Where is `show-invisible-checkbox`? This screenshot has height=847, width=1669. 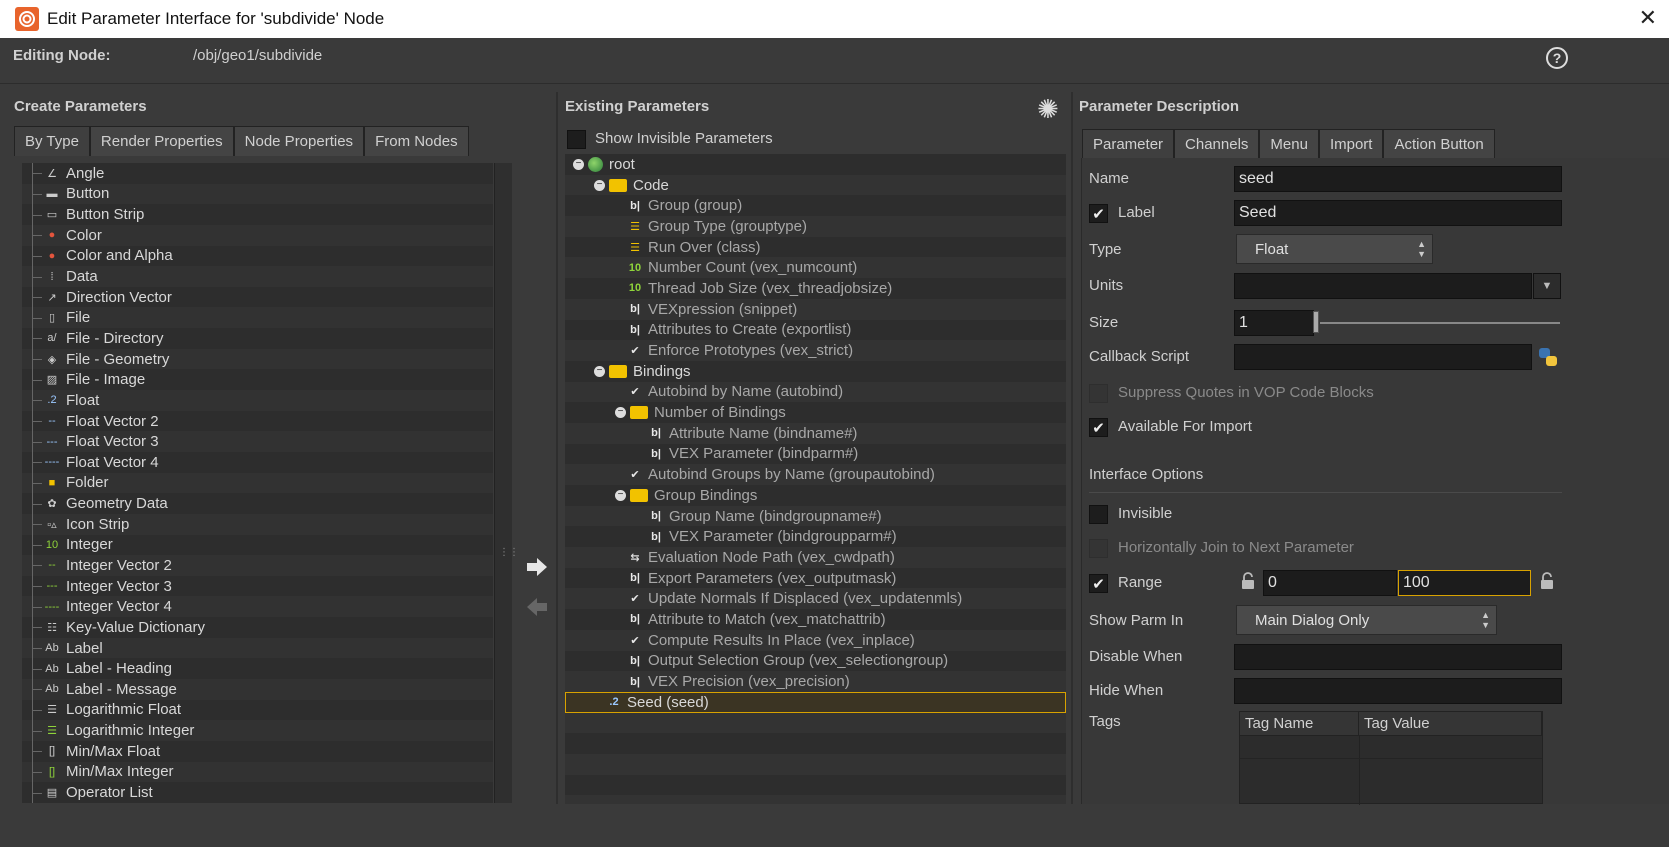 show-invisible-checkbox is located at coordinates (576, 139).